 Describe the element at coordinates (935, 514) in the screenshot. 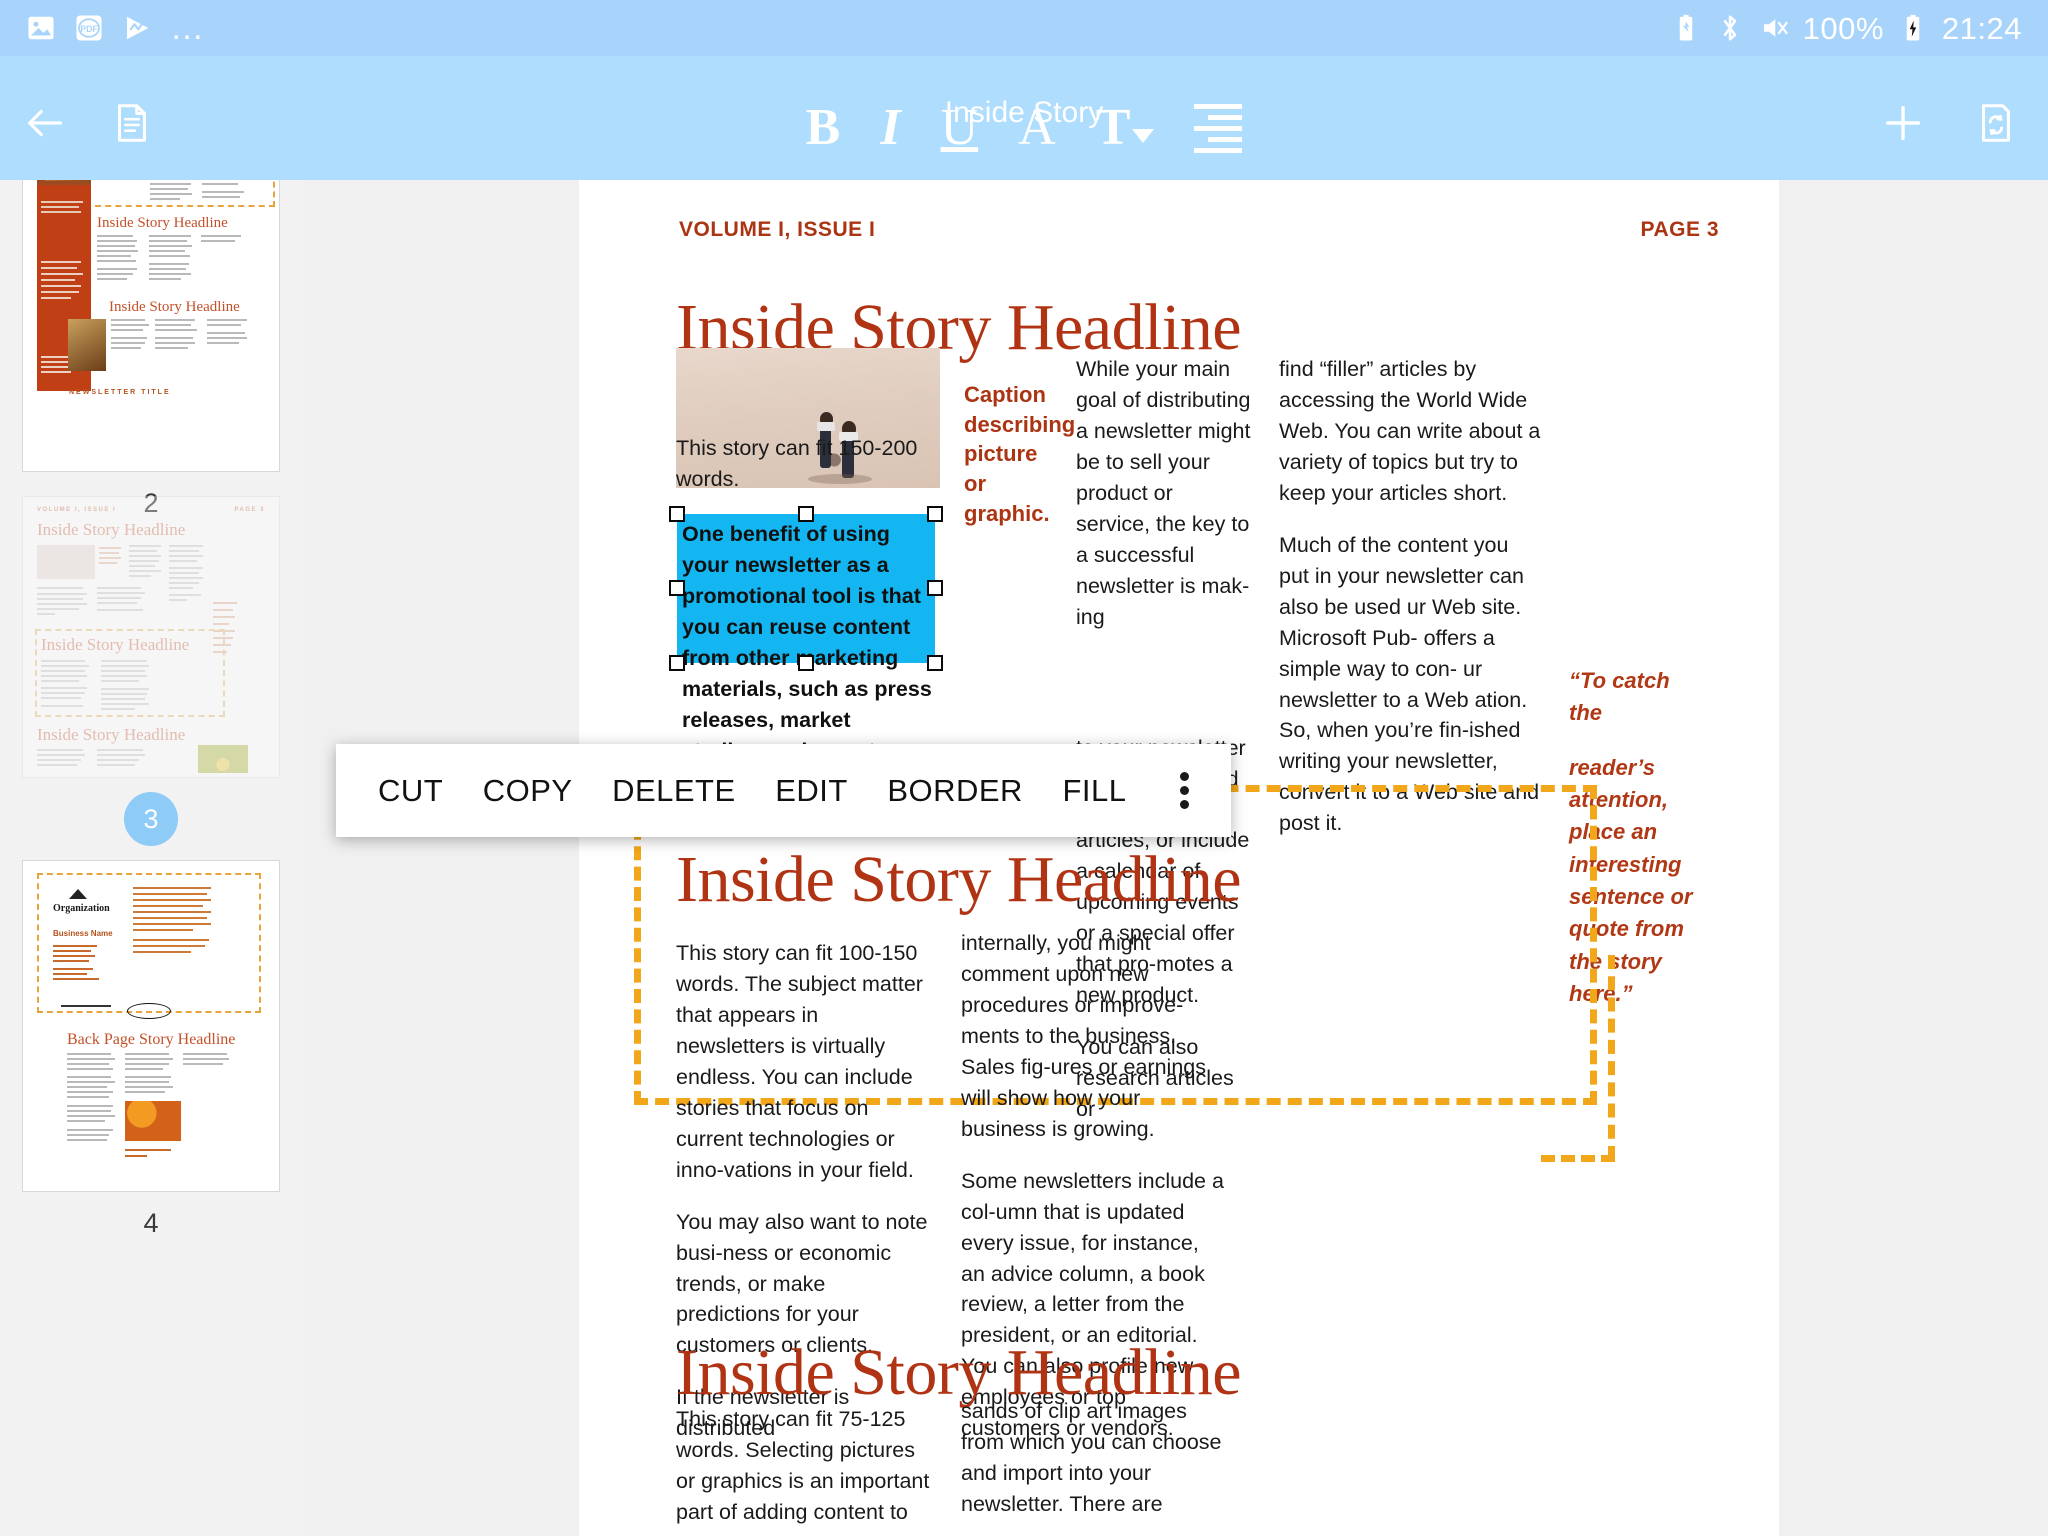

I see `resize-handle-top-right` at that location.